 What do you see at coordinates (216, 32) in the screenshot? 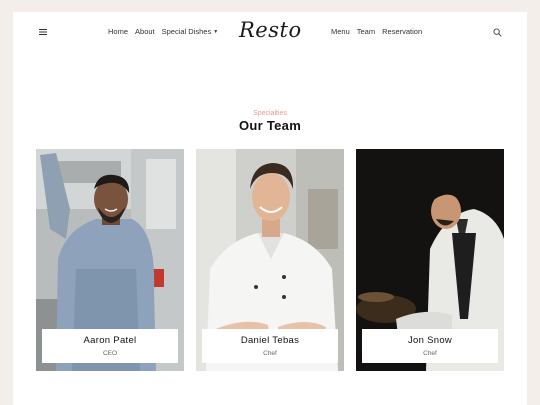
I see `chevron-down-icon: ▼` at bounding box center [216, 32].